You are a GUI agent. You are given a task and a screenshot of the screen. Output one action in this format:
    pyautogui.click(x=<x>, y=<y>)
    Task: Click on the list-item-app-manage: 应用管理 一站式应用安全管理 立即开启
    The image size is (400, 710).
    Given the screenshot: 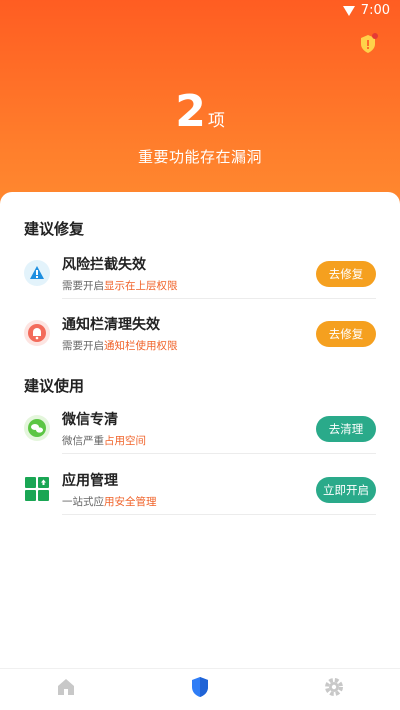 What is the action you would take?
    pyautogui.click(x=200, y=497)
    